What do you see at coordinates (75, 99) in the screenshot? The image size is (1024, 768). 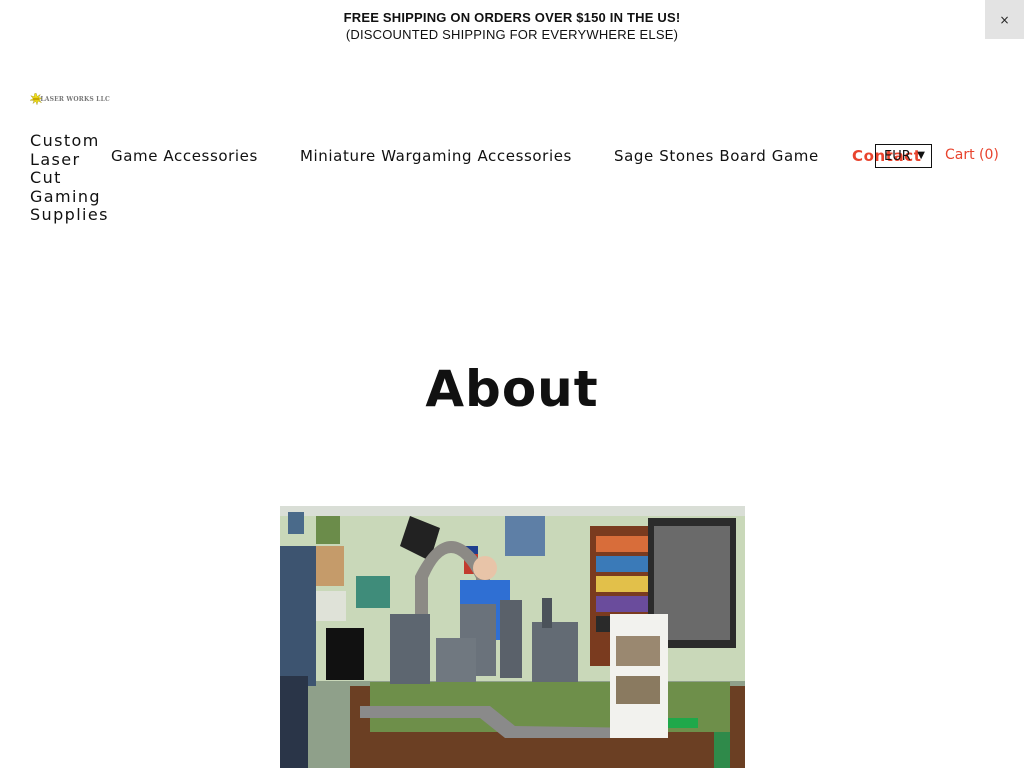 I see `logo-text: LASER WORKS LLC` at bounding box center [75, 99].